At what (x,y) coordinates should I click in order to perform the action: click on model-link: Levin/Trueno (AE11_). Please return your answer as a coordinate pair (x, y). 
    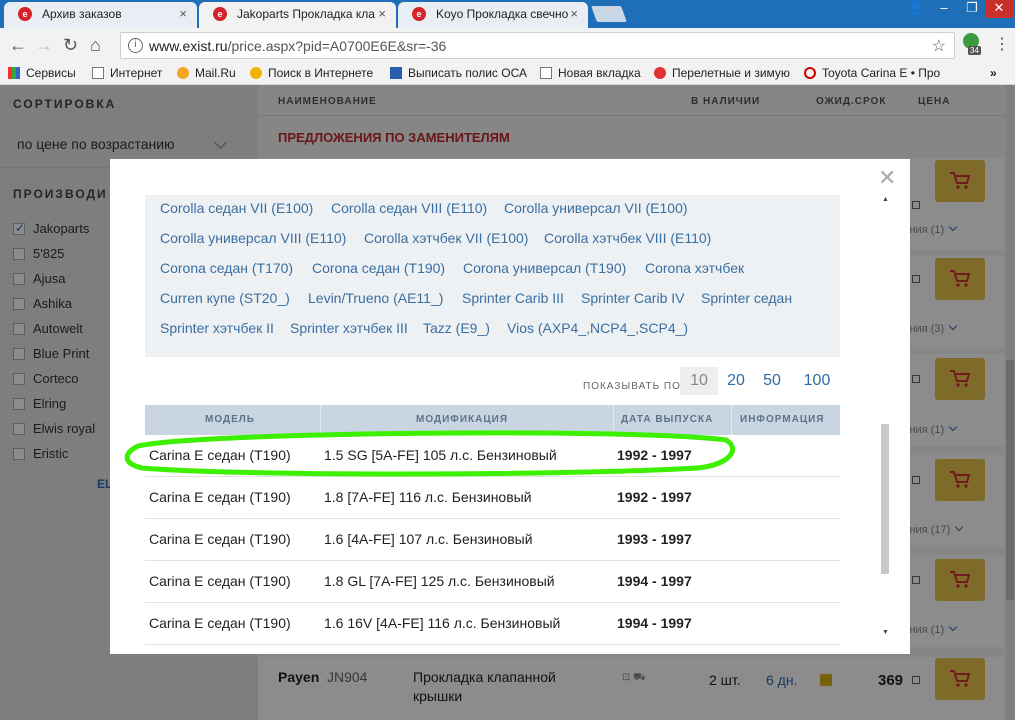
    Looking at the image, I should click on (375, 298).